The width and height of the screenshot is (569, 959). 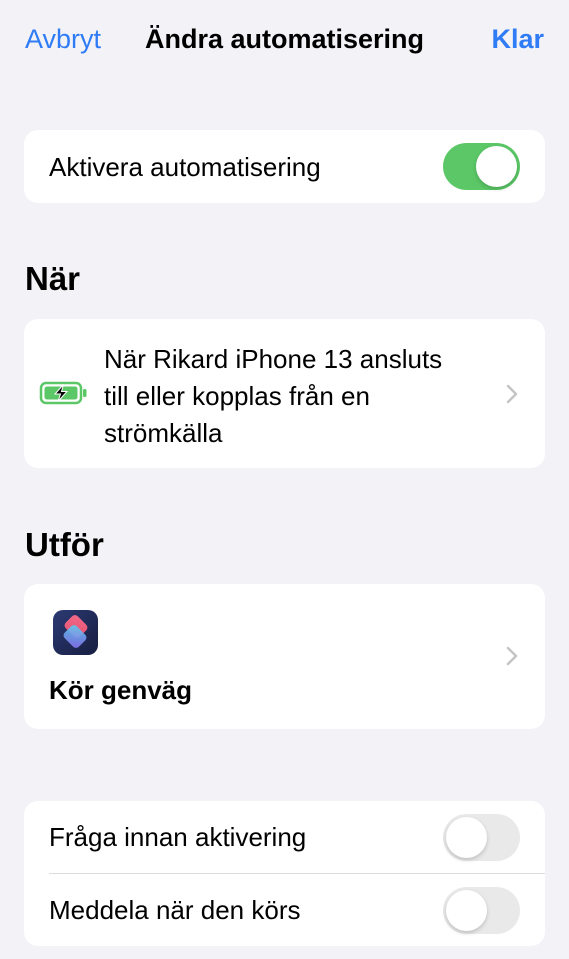 What do you see at coordinates (175, 910) in the screenshot?
I see `notify-when-run-label: Meddela när den körs` at bounding box center [175, 910].